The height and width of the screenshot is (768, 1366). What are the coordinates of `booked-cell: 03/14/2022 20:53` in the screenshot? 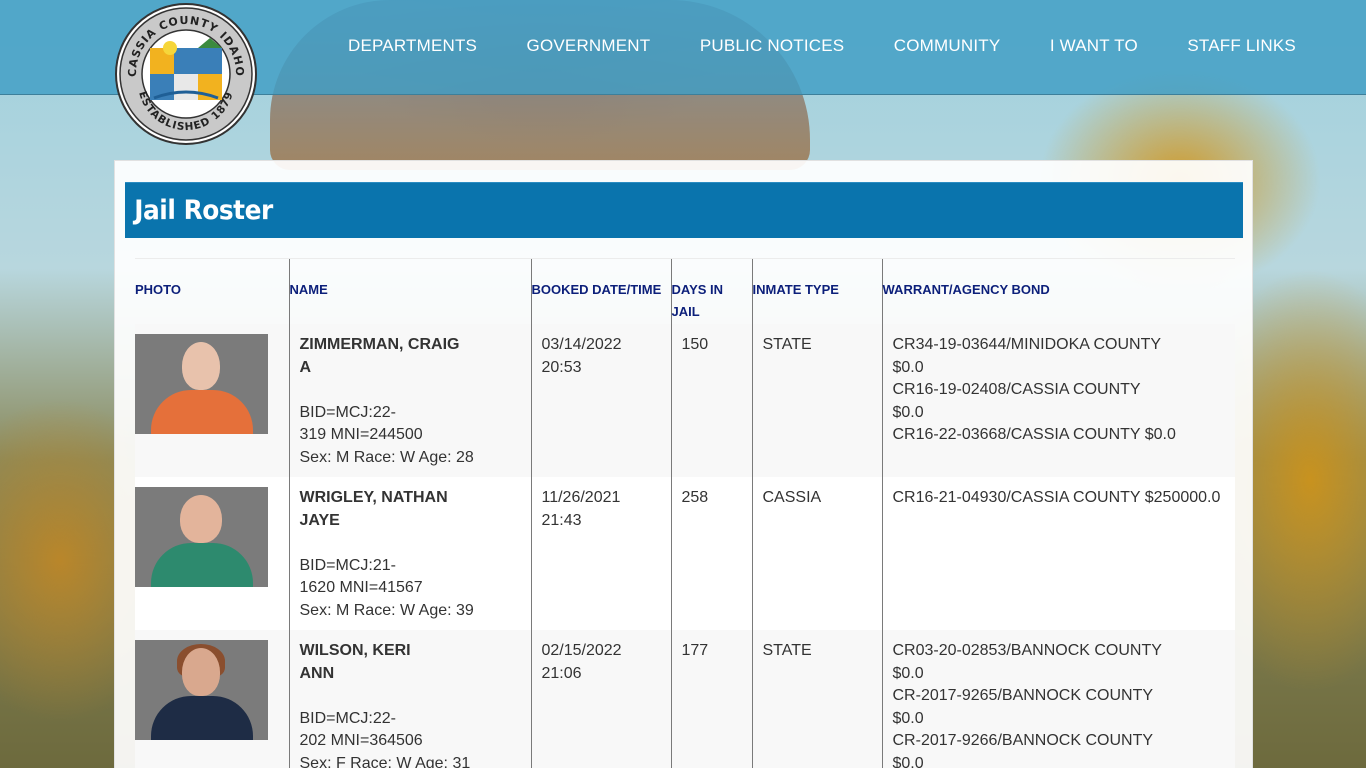 It's located at (600, 400).